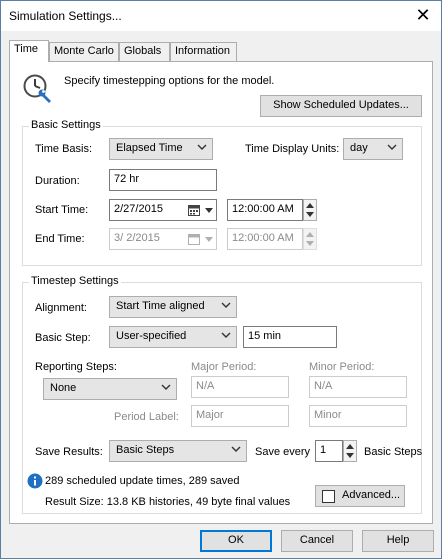 This screenshot has height=559, width=442. What do you see at coordinates (29, 51) in the screenshot?
I see `tab-time: Time` at bounding box center [29, 51].